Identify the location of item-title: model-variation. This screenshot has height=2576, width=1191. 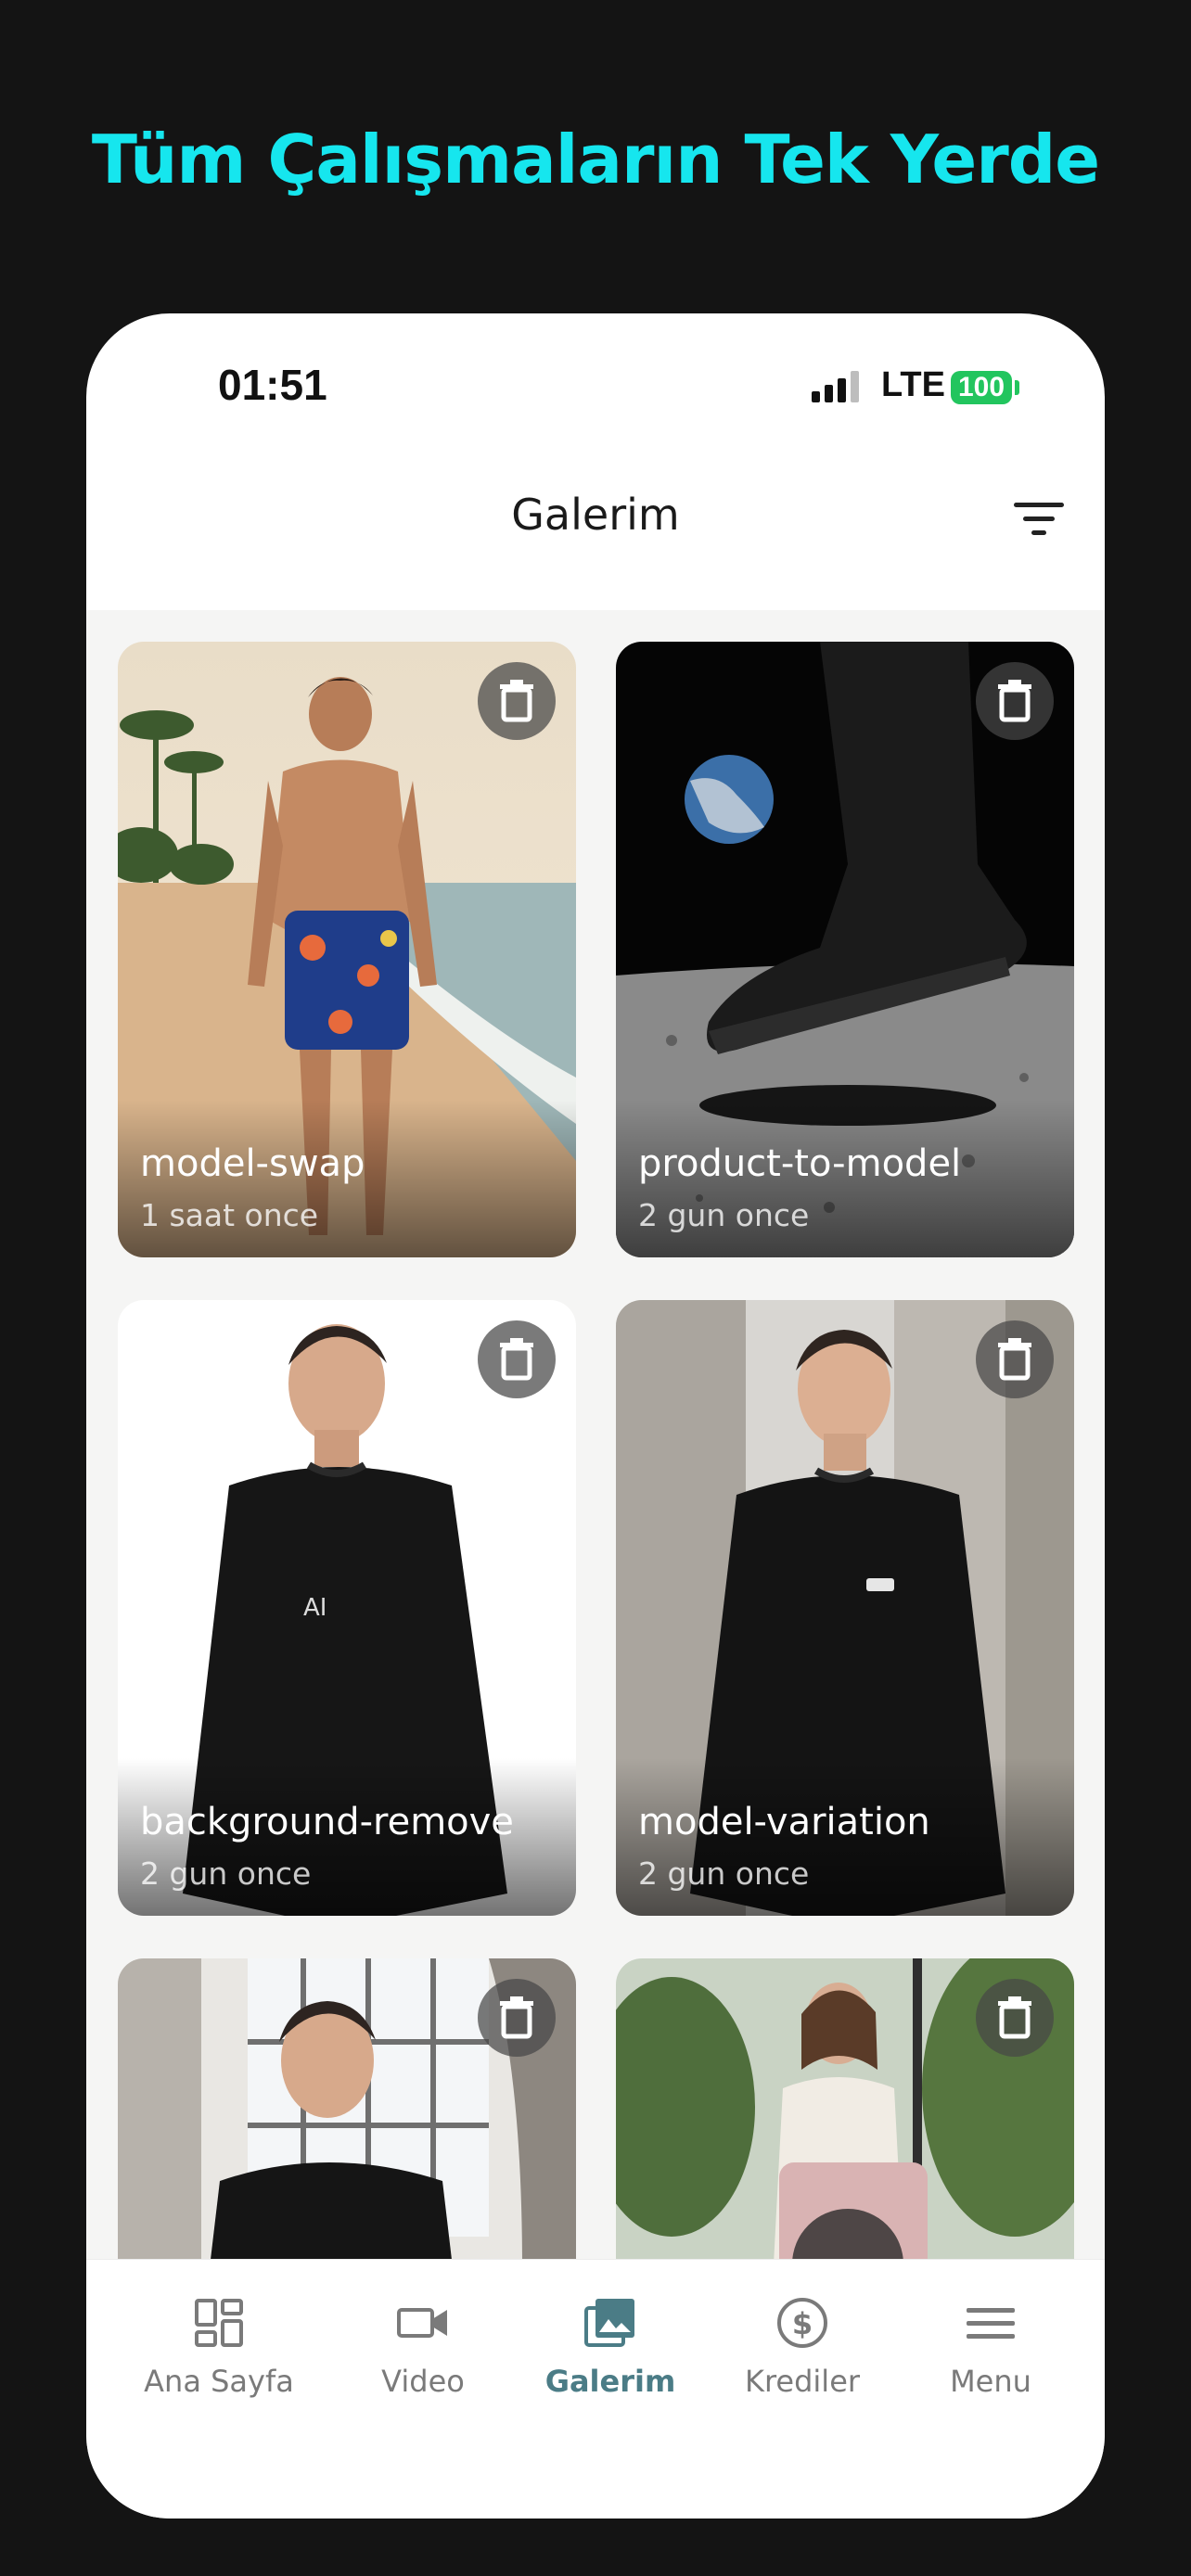
(784, 1822).